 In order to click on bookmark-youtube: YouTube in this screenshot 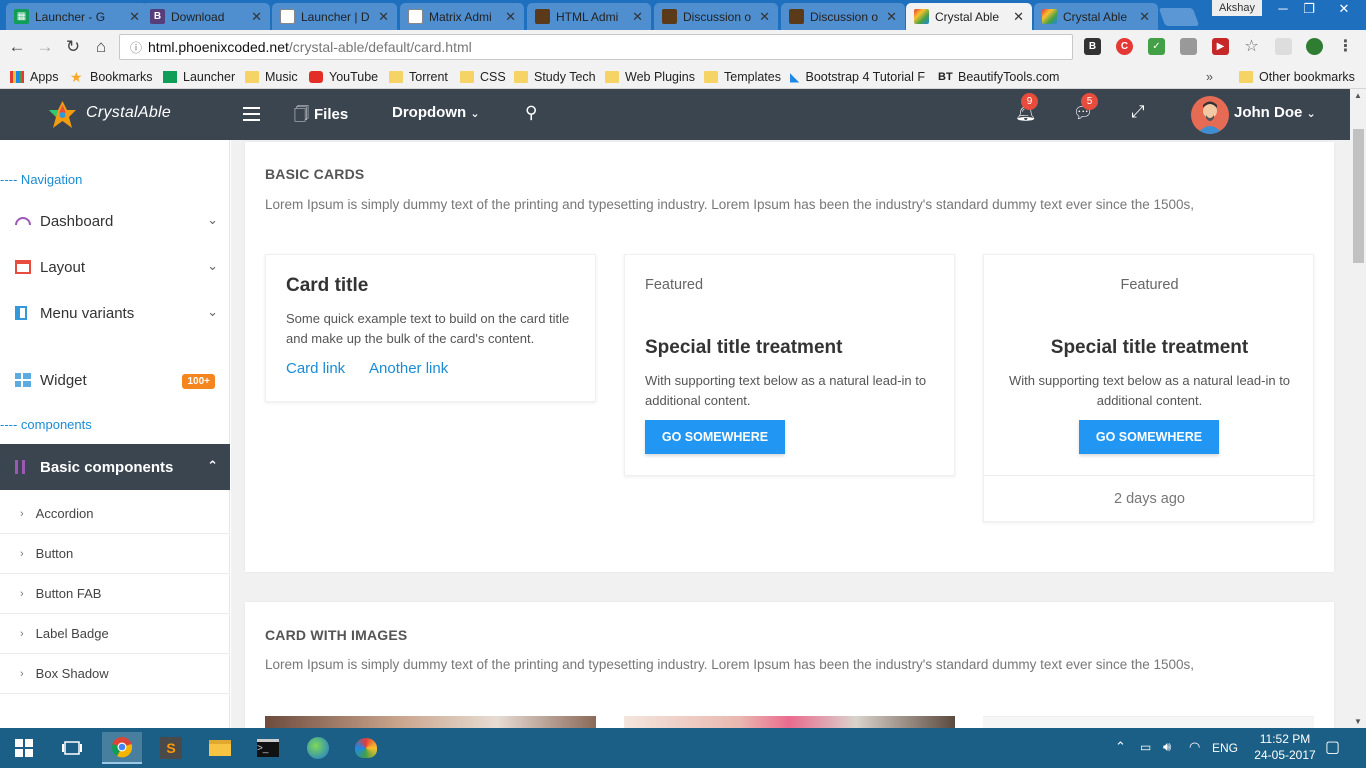, I will do `click(343, 77)`.